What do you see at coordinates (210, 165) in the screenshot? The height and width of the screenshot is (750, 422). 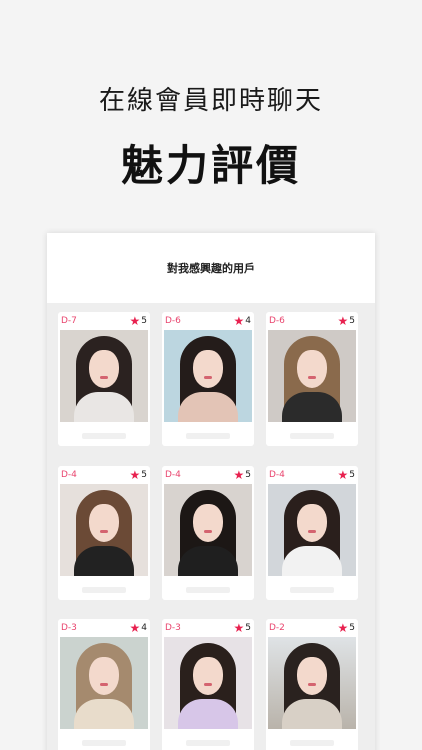 I see `promo-title: 魅力評價` at bounding box center [210, 165].